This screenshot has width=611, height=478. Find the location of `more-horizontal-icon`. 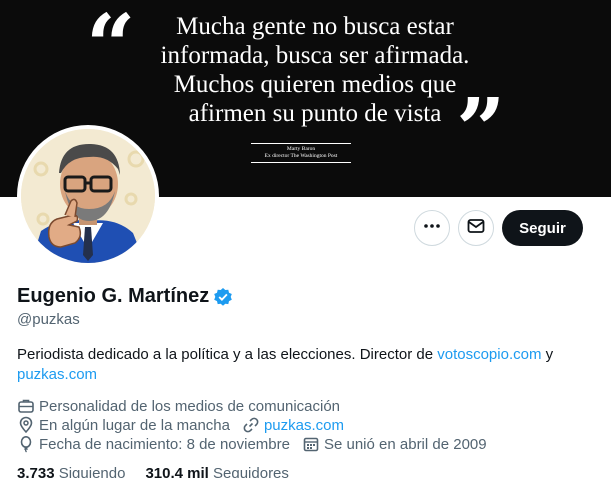

more-horizontal-icon is located at coordinates (432, 228).